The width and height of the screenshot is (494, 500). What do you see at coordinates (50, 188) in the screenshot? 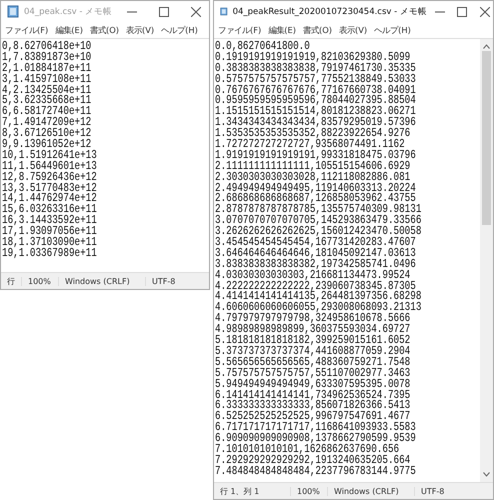
I see `text-line: 13,3.51770483e+12` at bounding box center [50, 188].